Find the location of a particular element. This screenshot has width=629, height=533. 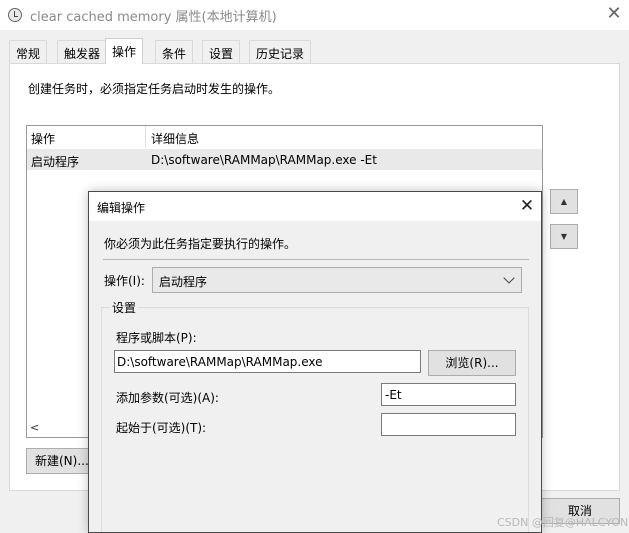

column-header-details: 详细信息 is located at coordinates (175, 138).